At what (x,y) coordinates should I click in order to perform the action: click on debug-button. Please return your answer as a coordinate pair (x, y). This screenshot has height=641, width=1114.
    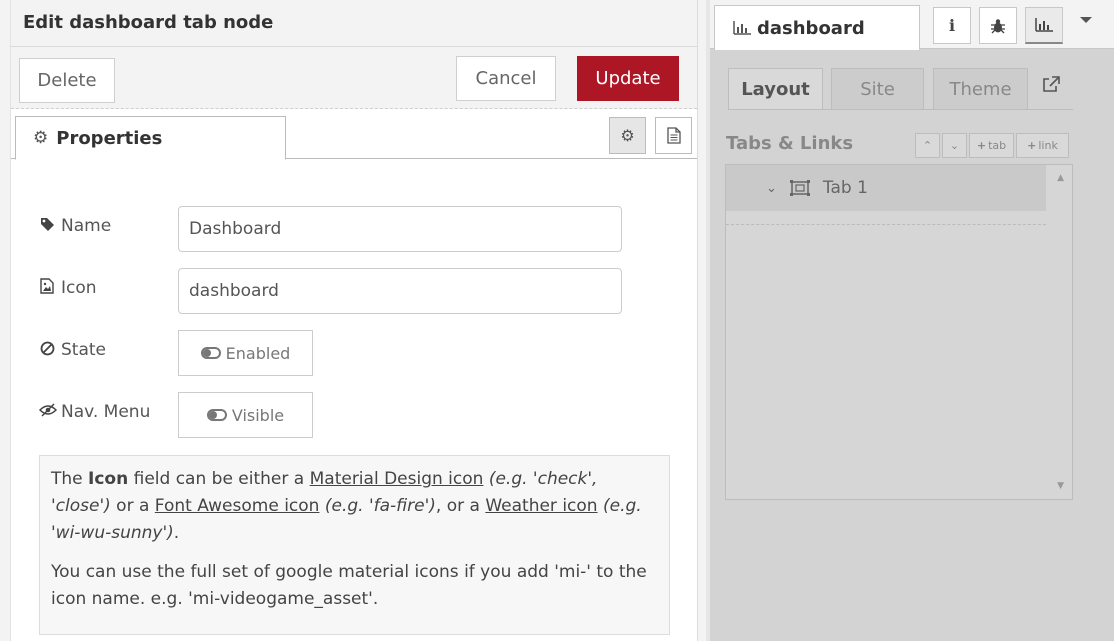
    Looking at the image, I should click on (998, 25).